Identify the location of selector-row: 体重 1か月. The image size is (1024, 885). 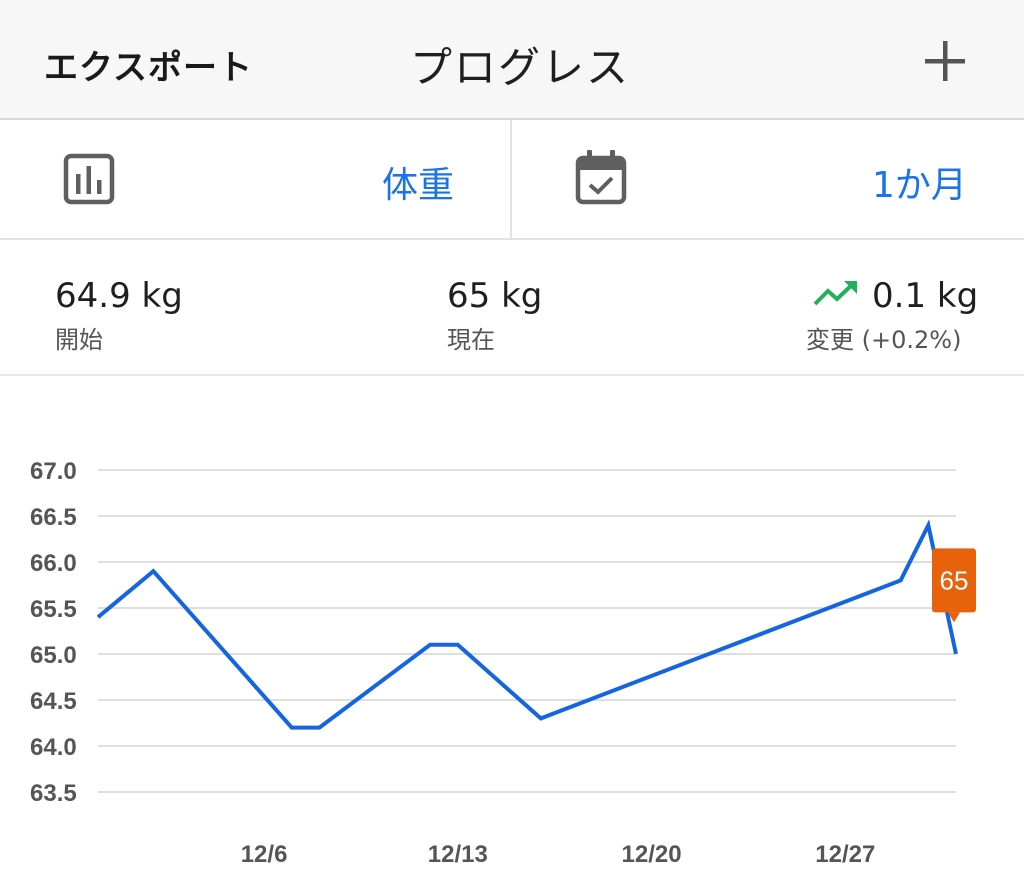
(512, 180).